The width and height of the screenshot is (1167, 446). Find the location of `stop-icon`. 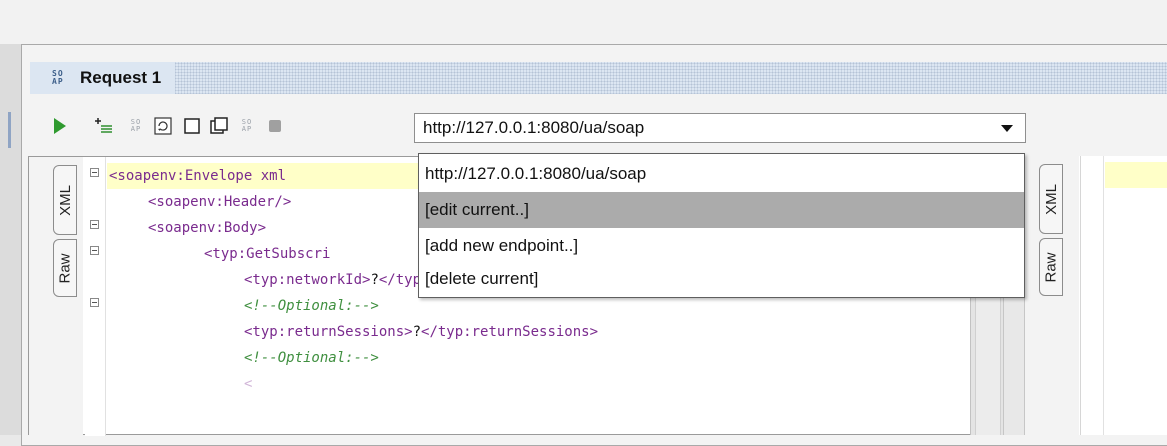

stop-icon is located at coordinates (275, 126).